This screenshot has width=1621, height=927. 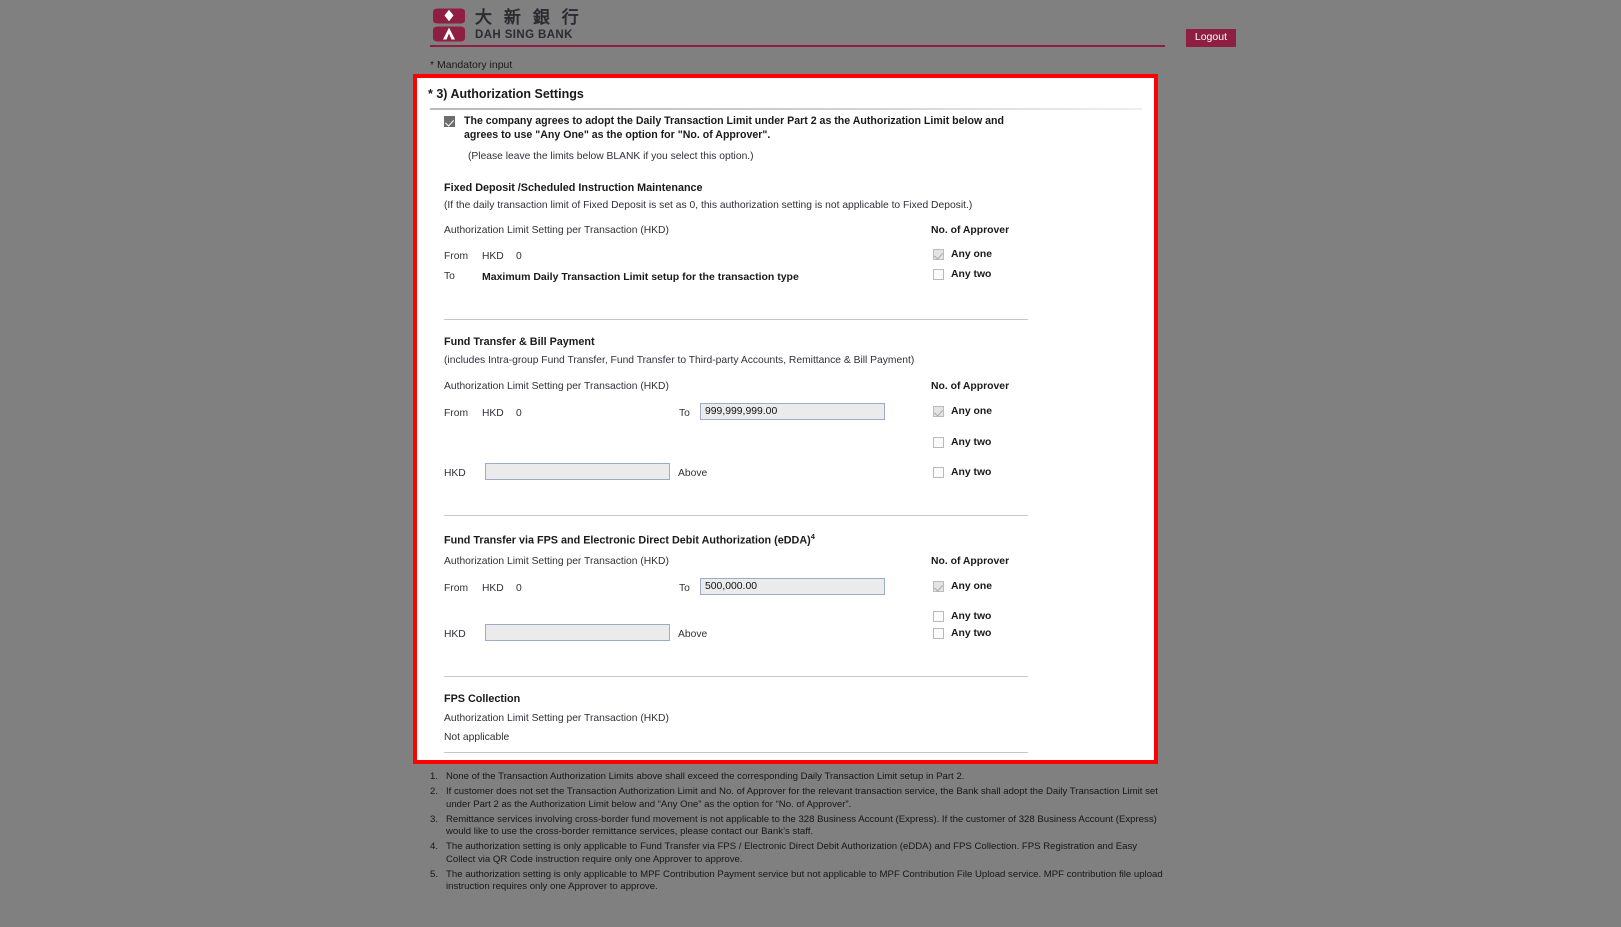 I want to click on above-amount-input-fund-transfer, so click(x=577, y=471).